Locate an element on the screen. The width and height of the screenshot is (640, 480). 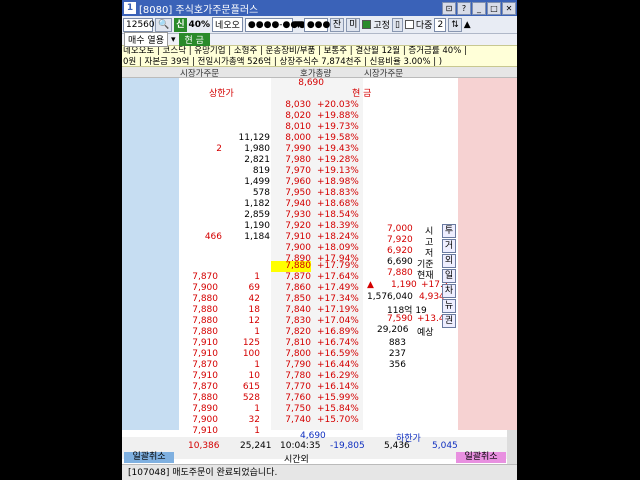
ask-price: 7,960 is located at coordinates (291, 182).